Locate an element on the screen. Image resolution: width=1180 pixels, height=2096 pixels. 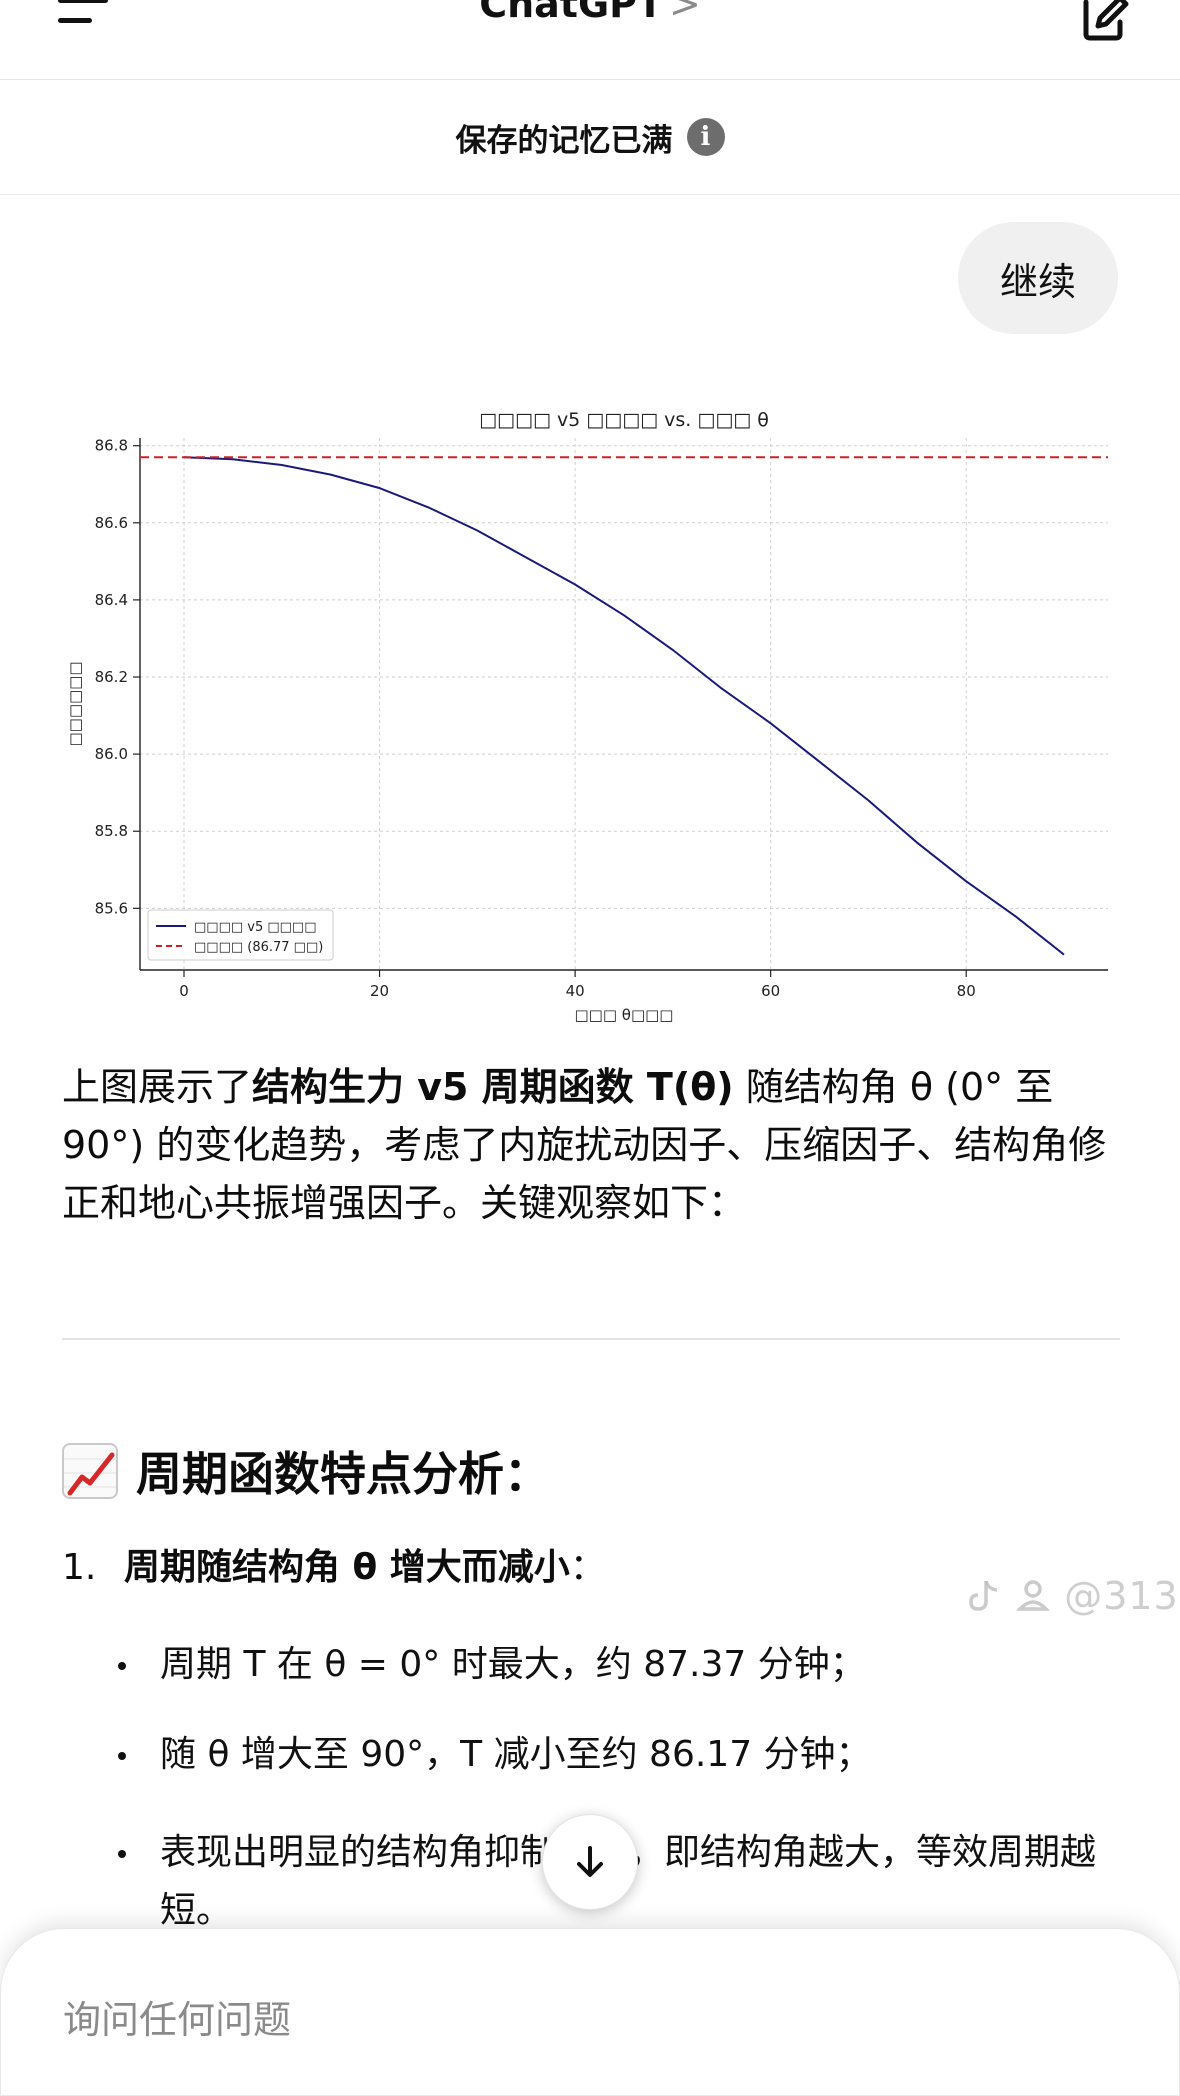
watermark-text: @313 is located at coordinates (1121, 1596).